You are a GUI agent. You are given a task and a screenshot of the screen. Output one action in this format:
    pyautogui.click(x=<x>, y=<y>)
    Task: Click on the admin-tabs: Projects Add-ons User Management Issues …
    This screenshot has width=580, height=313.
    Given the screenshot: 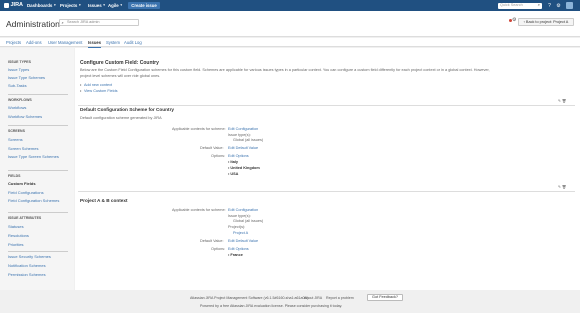 What is the action you would take?
    pyautogui.click(x=290, y=43)
    